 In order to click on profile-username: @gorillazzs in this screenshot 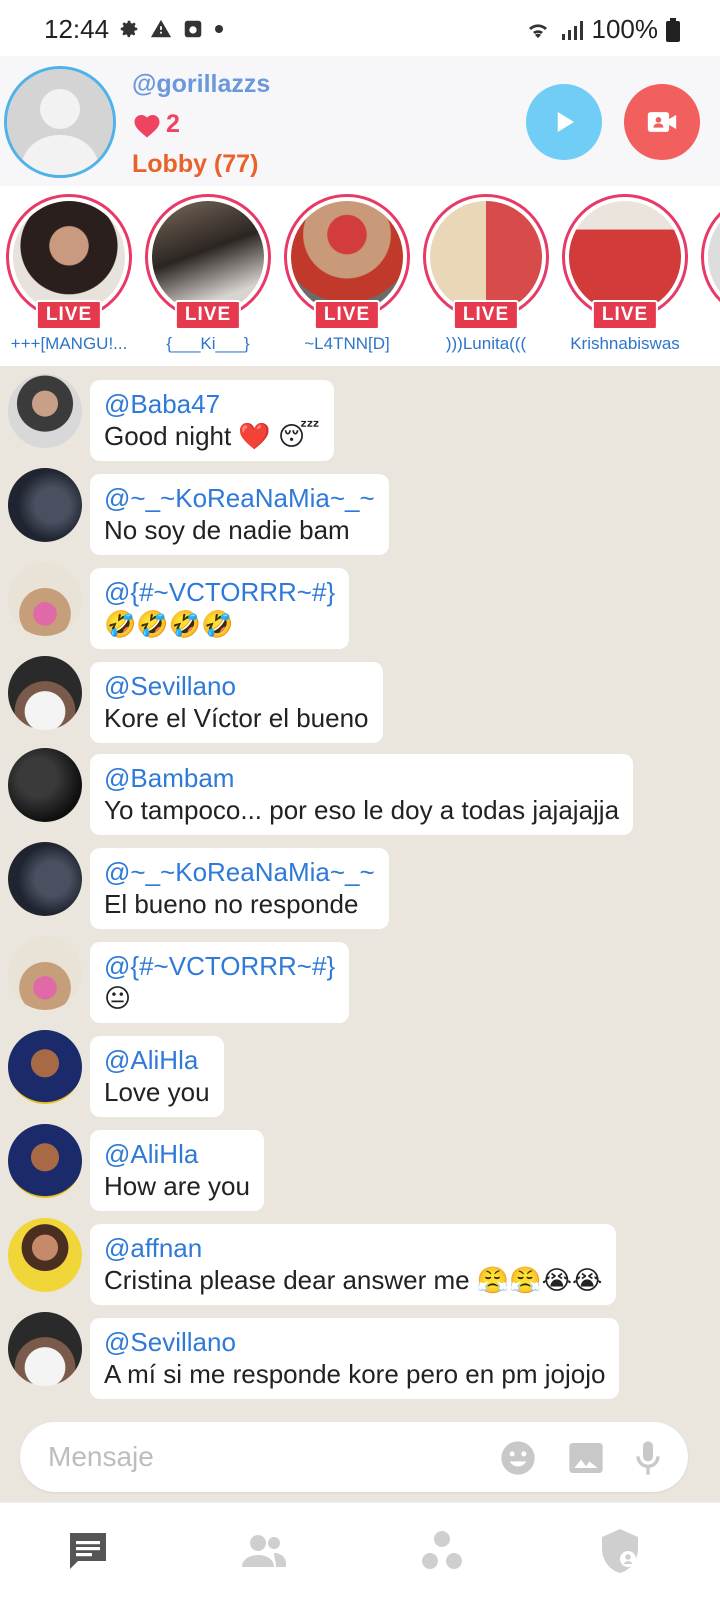, I will do `click(201, 84)`.